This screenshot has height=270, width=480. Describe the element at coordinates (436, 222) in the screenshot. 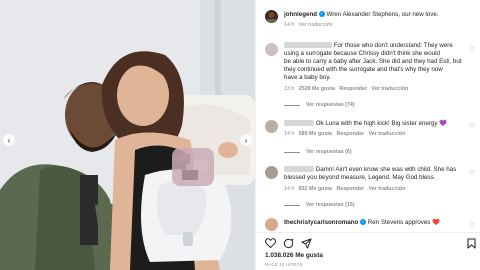

I see `red-heart-emoji: ❤️` at that location.